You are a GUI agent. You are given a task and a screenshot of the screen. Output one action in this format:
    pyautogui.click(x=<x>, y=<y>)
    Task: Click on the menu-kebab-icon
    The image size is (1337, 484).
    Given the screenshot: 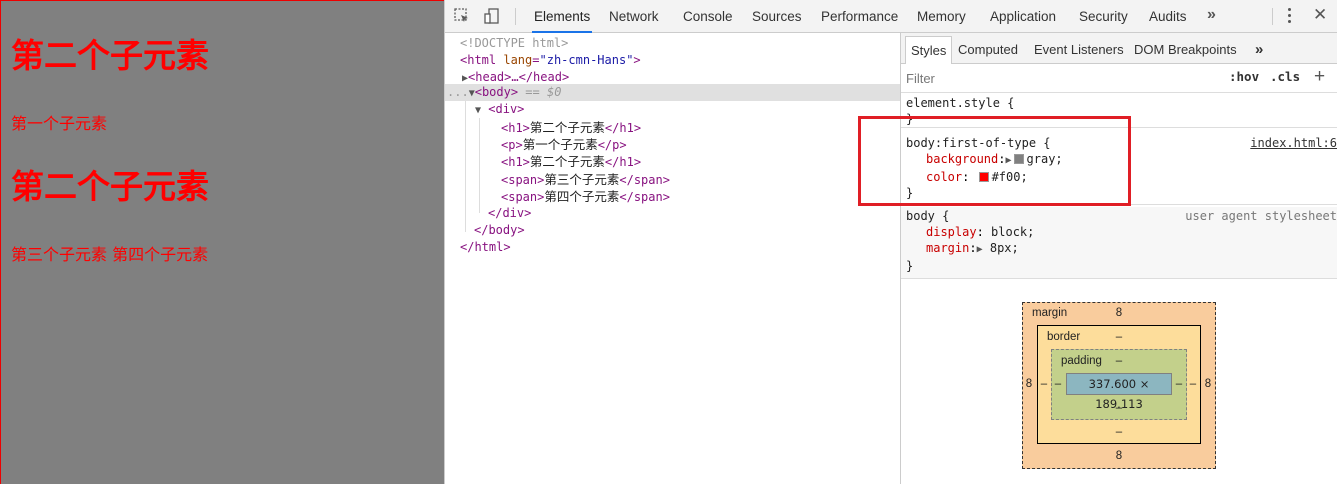 What is the action you would take?
    pyautogui.click(x=1290, y=16)
    